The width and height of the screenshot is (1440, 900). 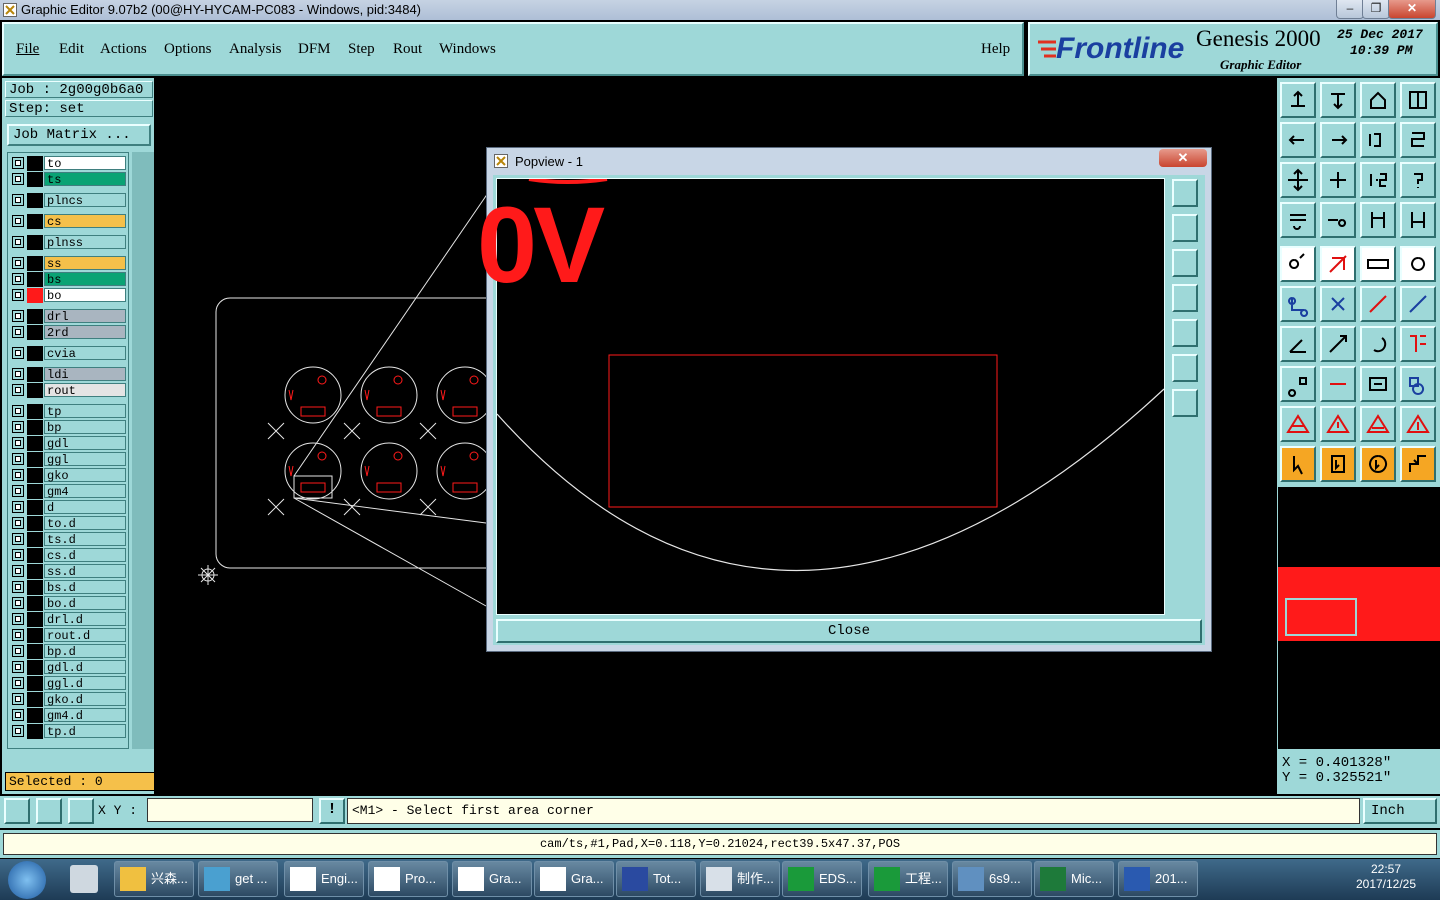 What do you see at coordinates (1418, 384) in the screenshot?
I see `blocks-icon` at bounding box center [1418, 384].